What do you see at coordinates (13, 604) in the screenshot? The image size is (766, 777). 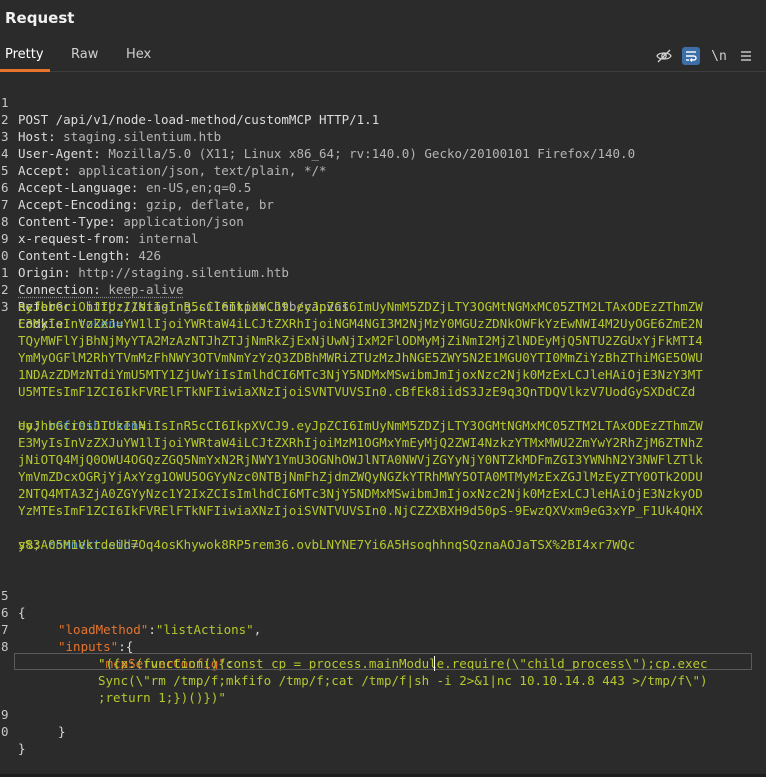 I see `json-line: 5 {` at bounding box center [13, 604].